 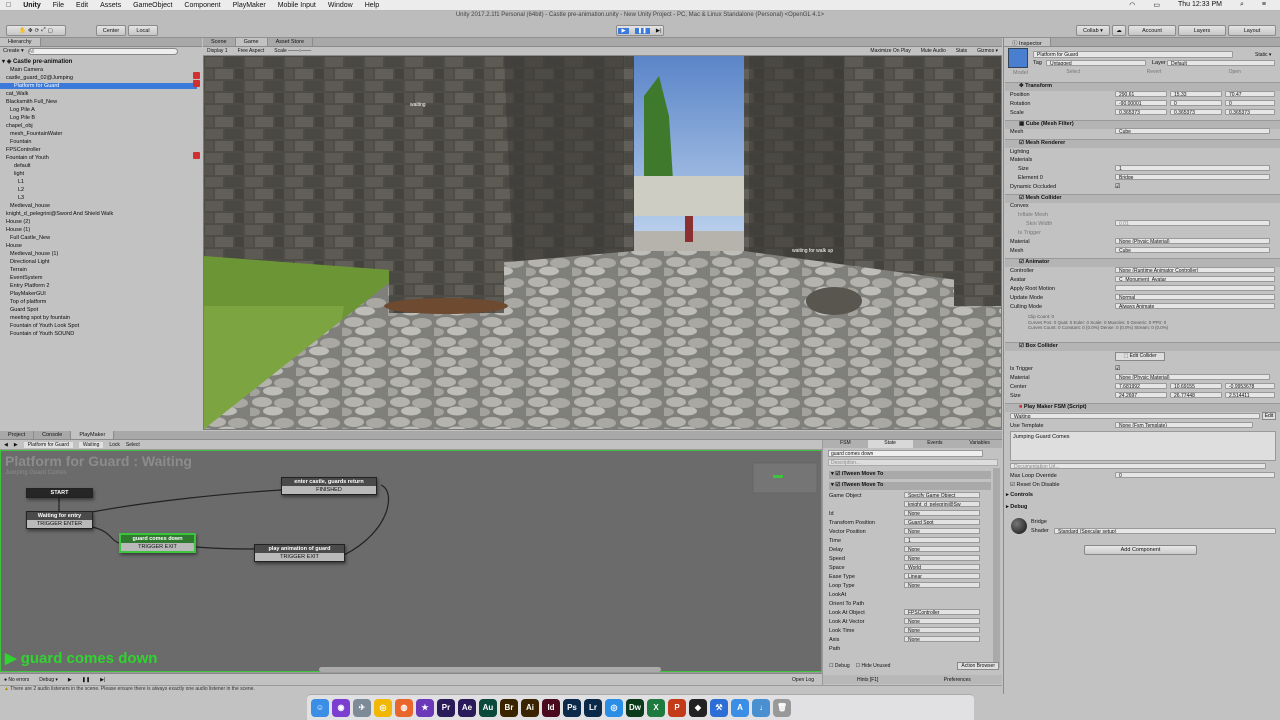 What do you see at coordinates (299, 553) in the screenshot?
I see `state-play-animation: play animation of guard TRIGGER EXIT` at bounding box center [299, 553].